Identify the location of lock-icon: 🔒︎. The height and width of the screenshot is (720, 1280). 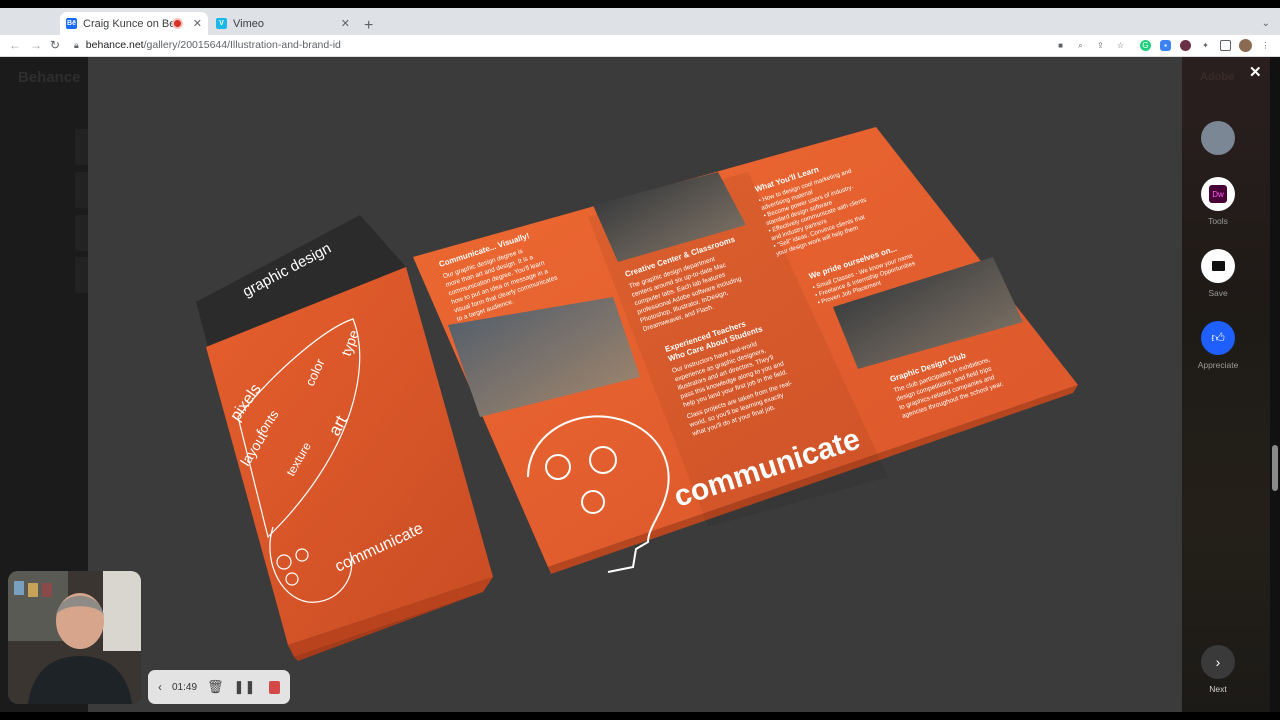
(76, 44).